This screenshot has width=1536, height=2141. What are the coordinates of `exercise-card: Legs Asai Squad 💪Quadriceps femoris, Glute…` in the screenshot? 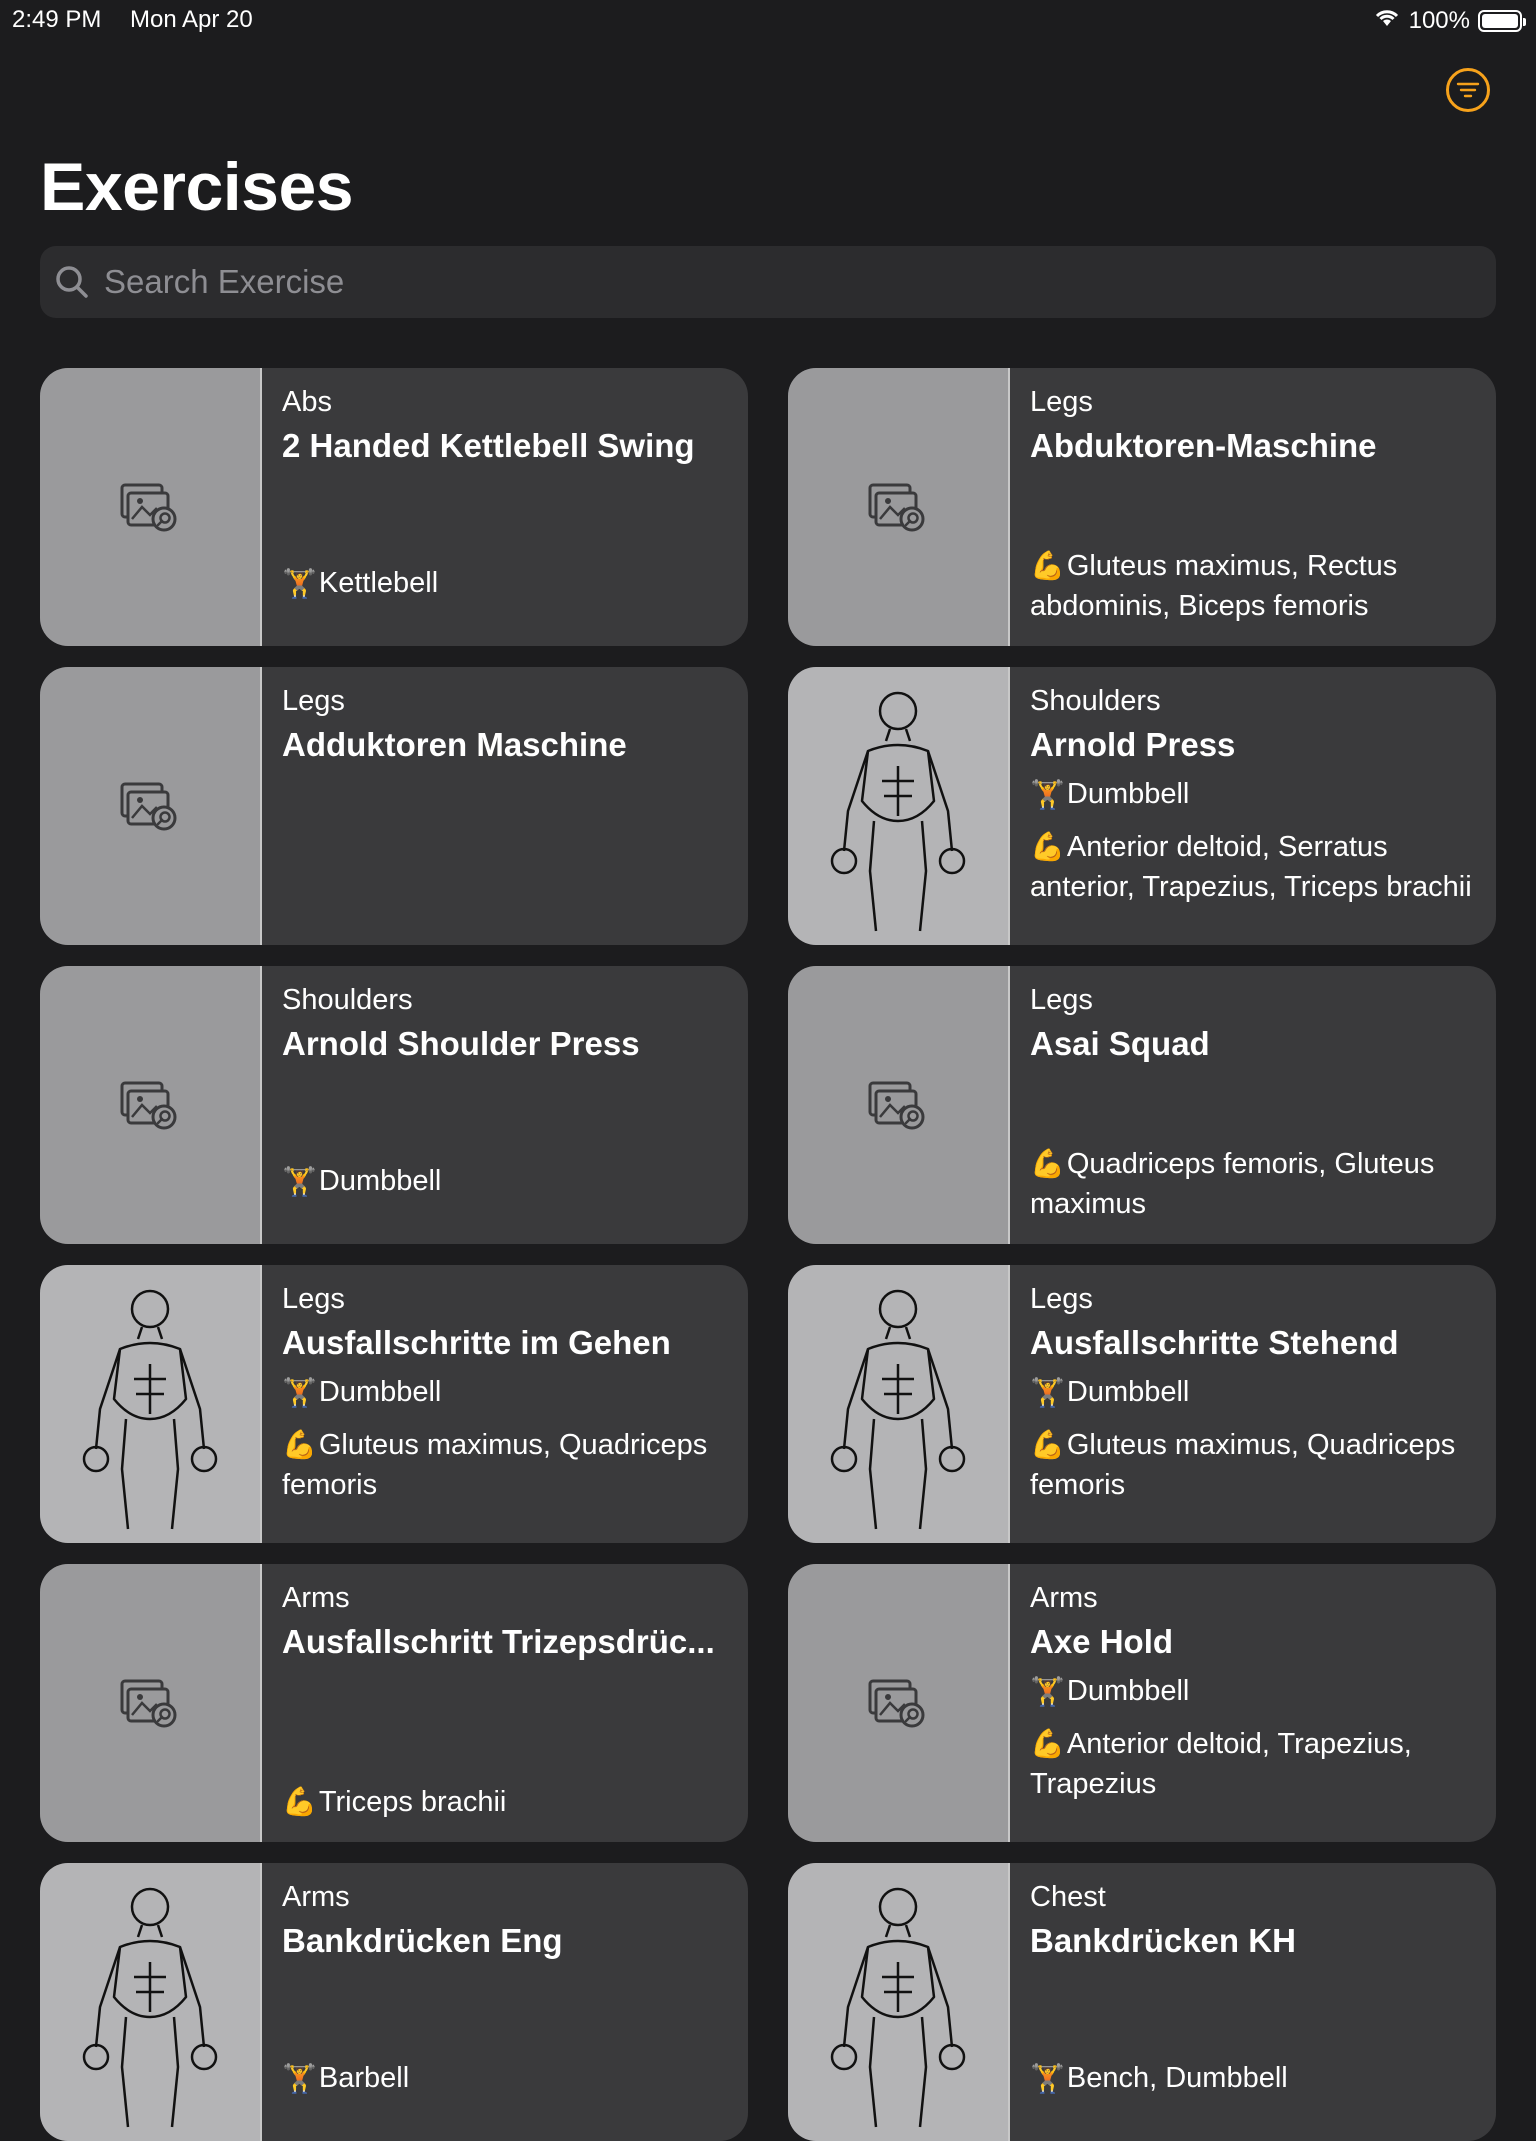 It's located at (1142, 1105).